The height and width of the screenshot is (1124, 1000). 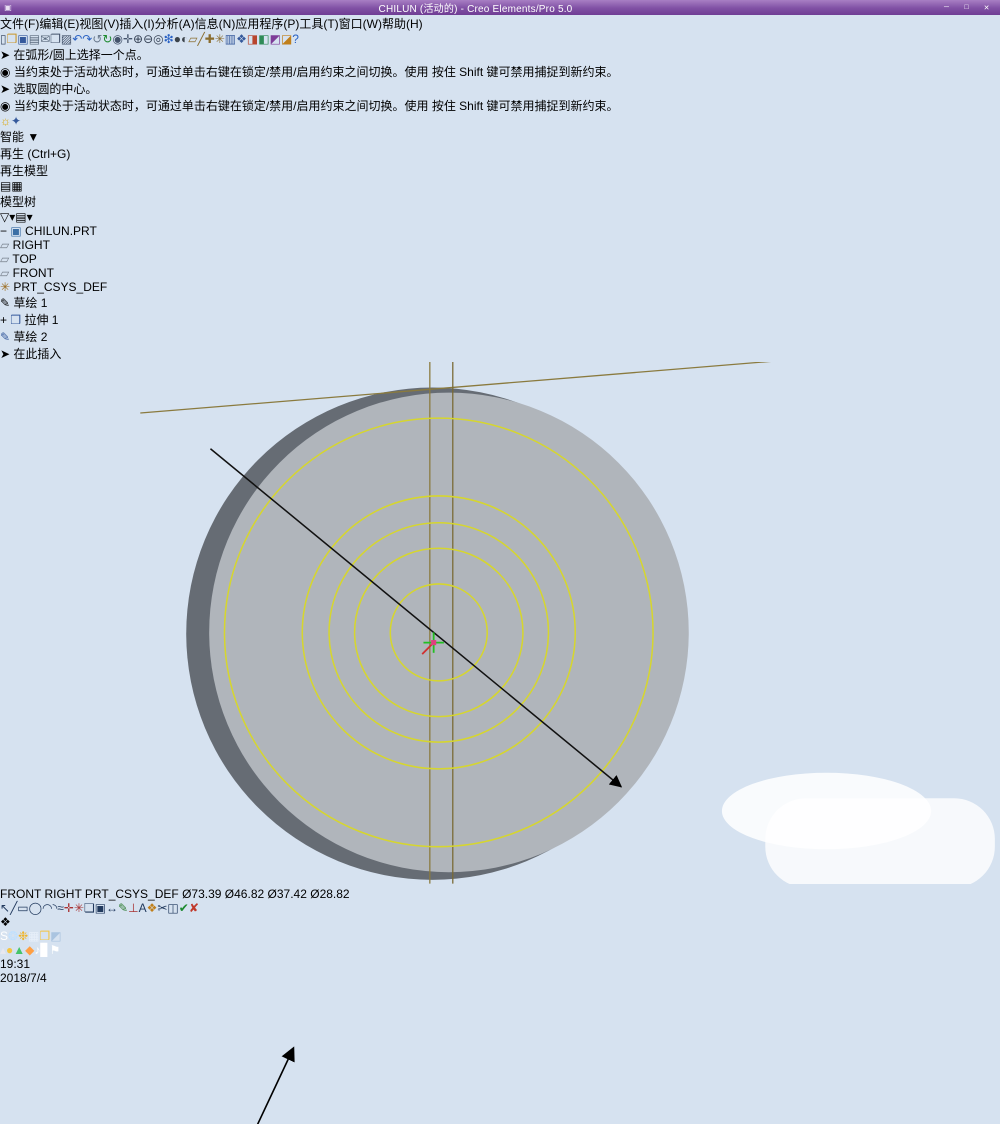 What do you see at coordinates (148, 39) in the screenshot?
I see `zoom-out-icon: ⊖` at bounding box center [148, 39].